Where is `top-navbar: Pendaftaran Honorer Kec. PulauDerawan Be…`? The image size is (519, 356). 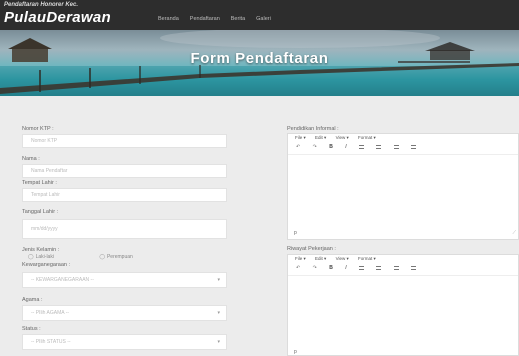 top-navbar: Pendaftaran Honorer Kec. PulauDerawan Be… is located at coordinates (259, 15).